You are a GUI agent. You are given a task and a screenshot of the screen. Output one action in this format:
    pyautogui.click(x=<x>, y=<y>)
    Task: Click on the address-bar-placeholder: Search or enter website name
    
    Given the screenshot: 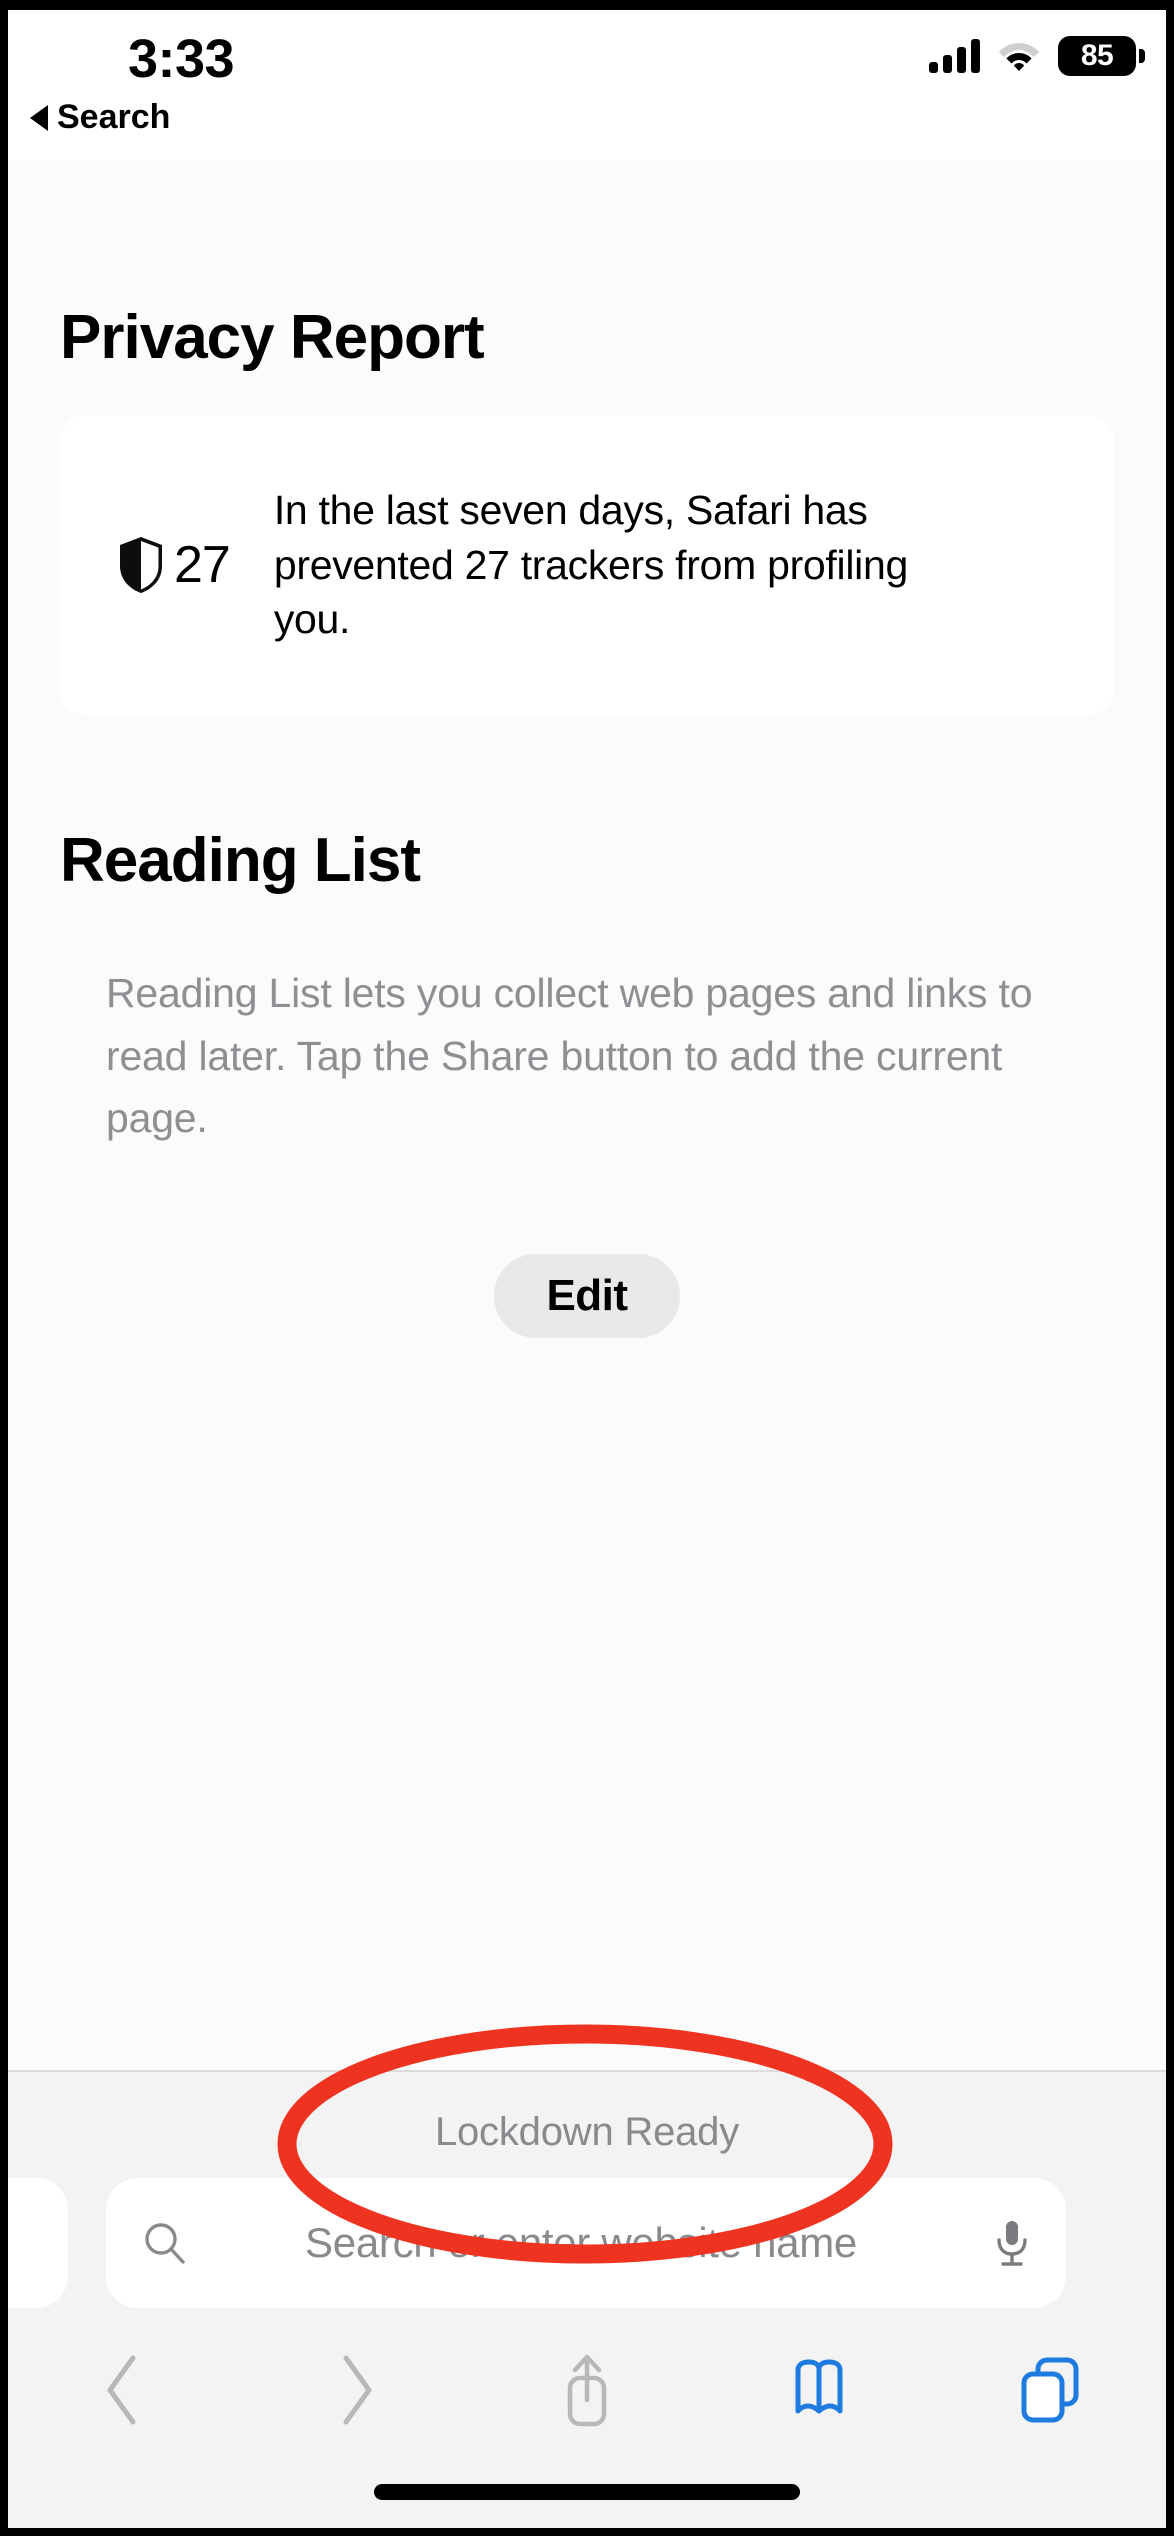 What is the action you would take?
    pyautogui.click(x=581, y=2243)
    